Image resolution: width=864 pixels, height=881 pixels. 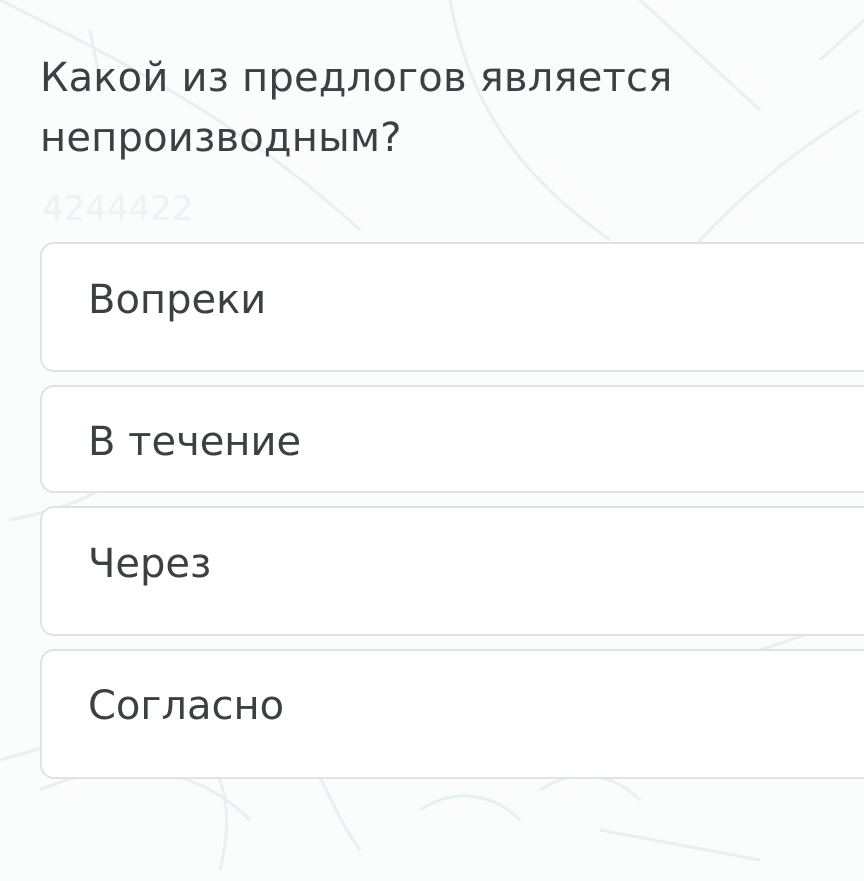 I want to click on answer-option-soglasno: Согласно, so click(x=452, y=714).